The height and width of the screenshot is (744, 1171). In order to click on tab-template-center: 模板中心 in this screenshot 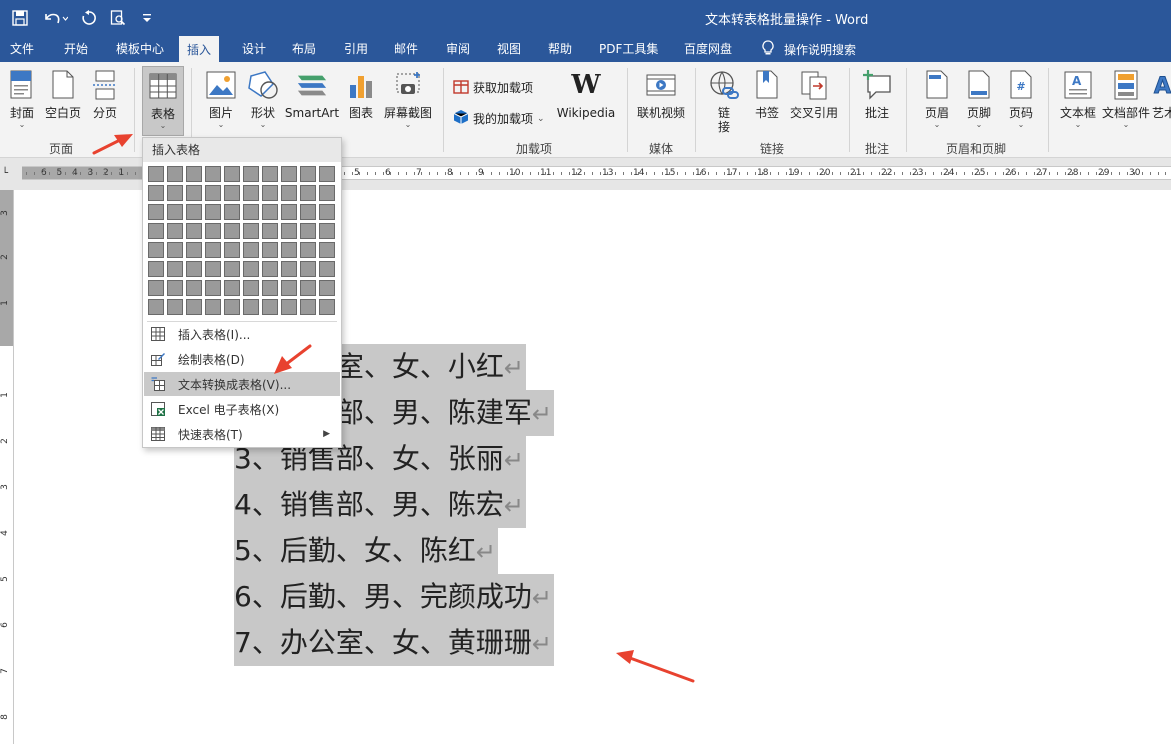, I will do `click(140, 49)`.